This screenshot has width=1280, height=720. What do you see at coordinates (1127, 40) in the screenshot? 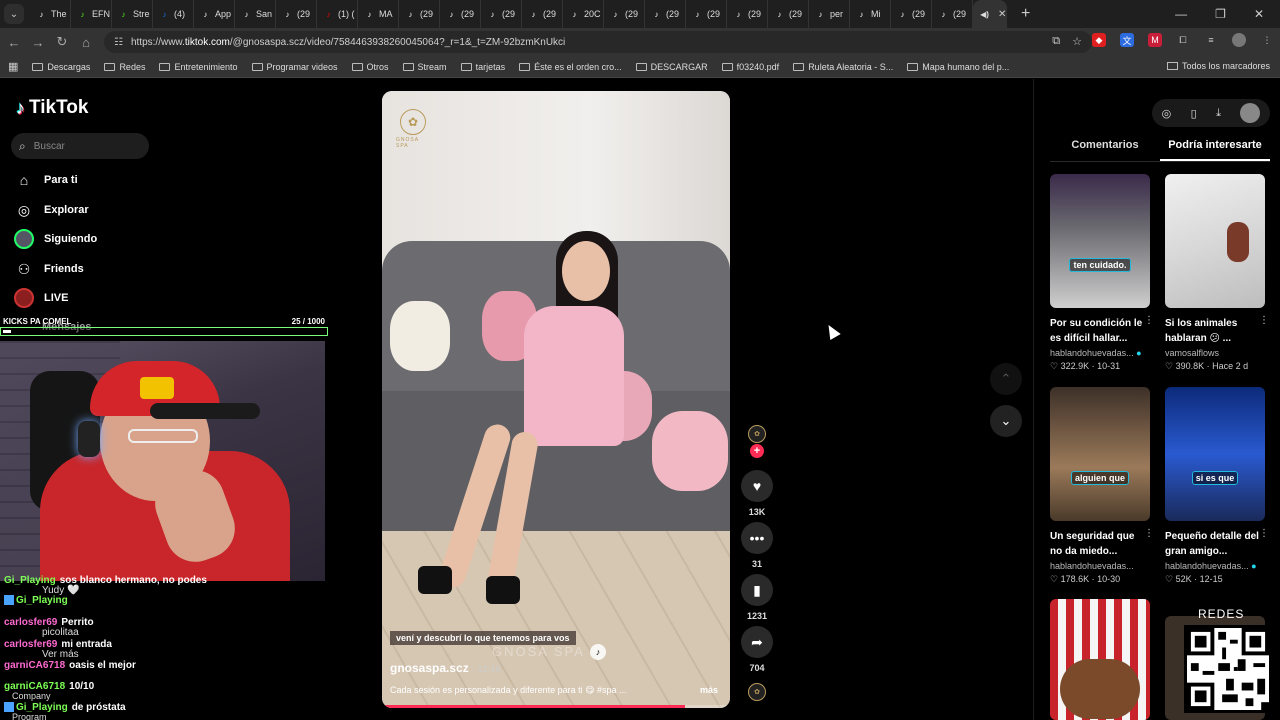
I see `translate-icon: 文` at bounding box center [1127, 40].